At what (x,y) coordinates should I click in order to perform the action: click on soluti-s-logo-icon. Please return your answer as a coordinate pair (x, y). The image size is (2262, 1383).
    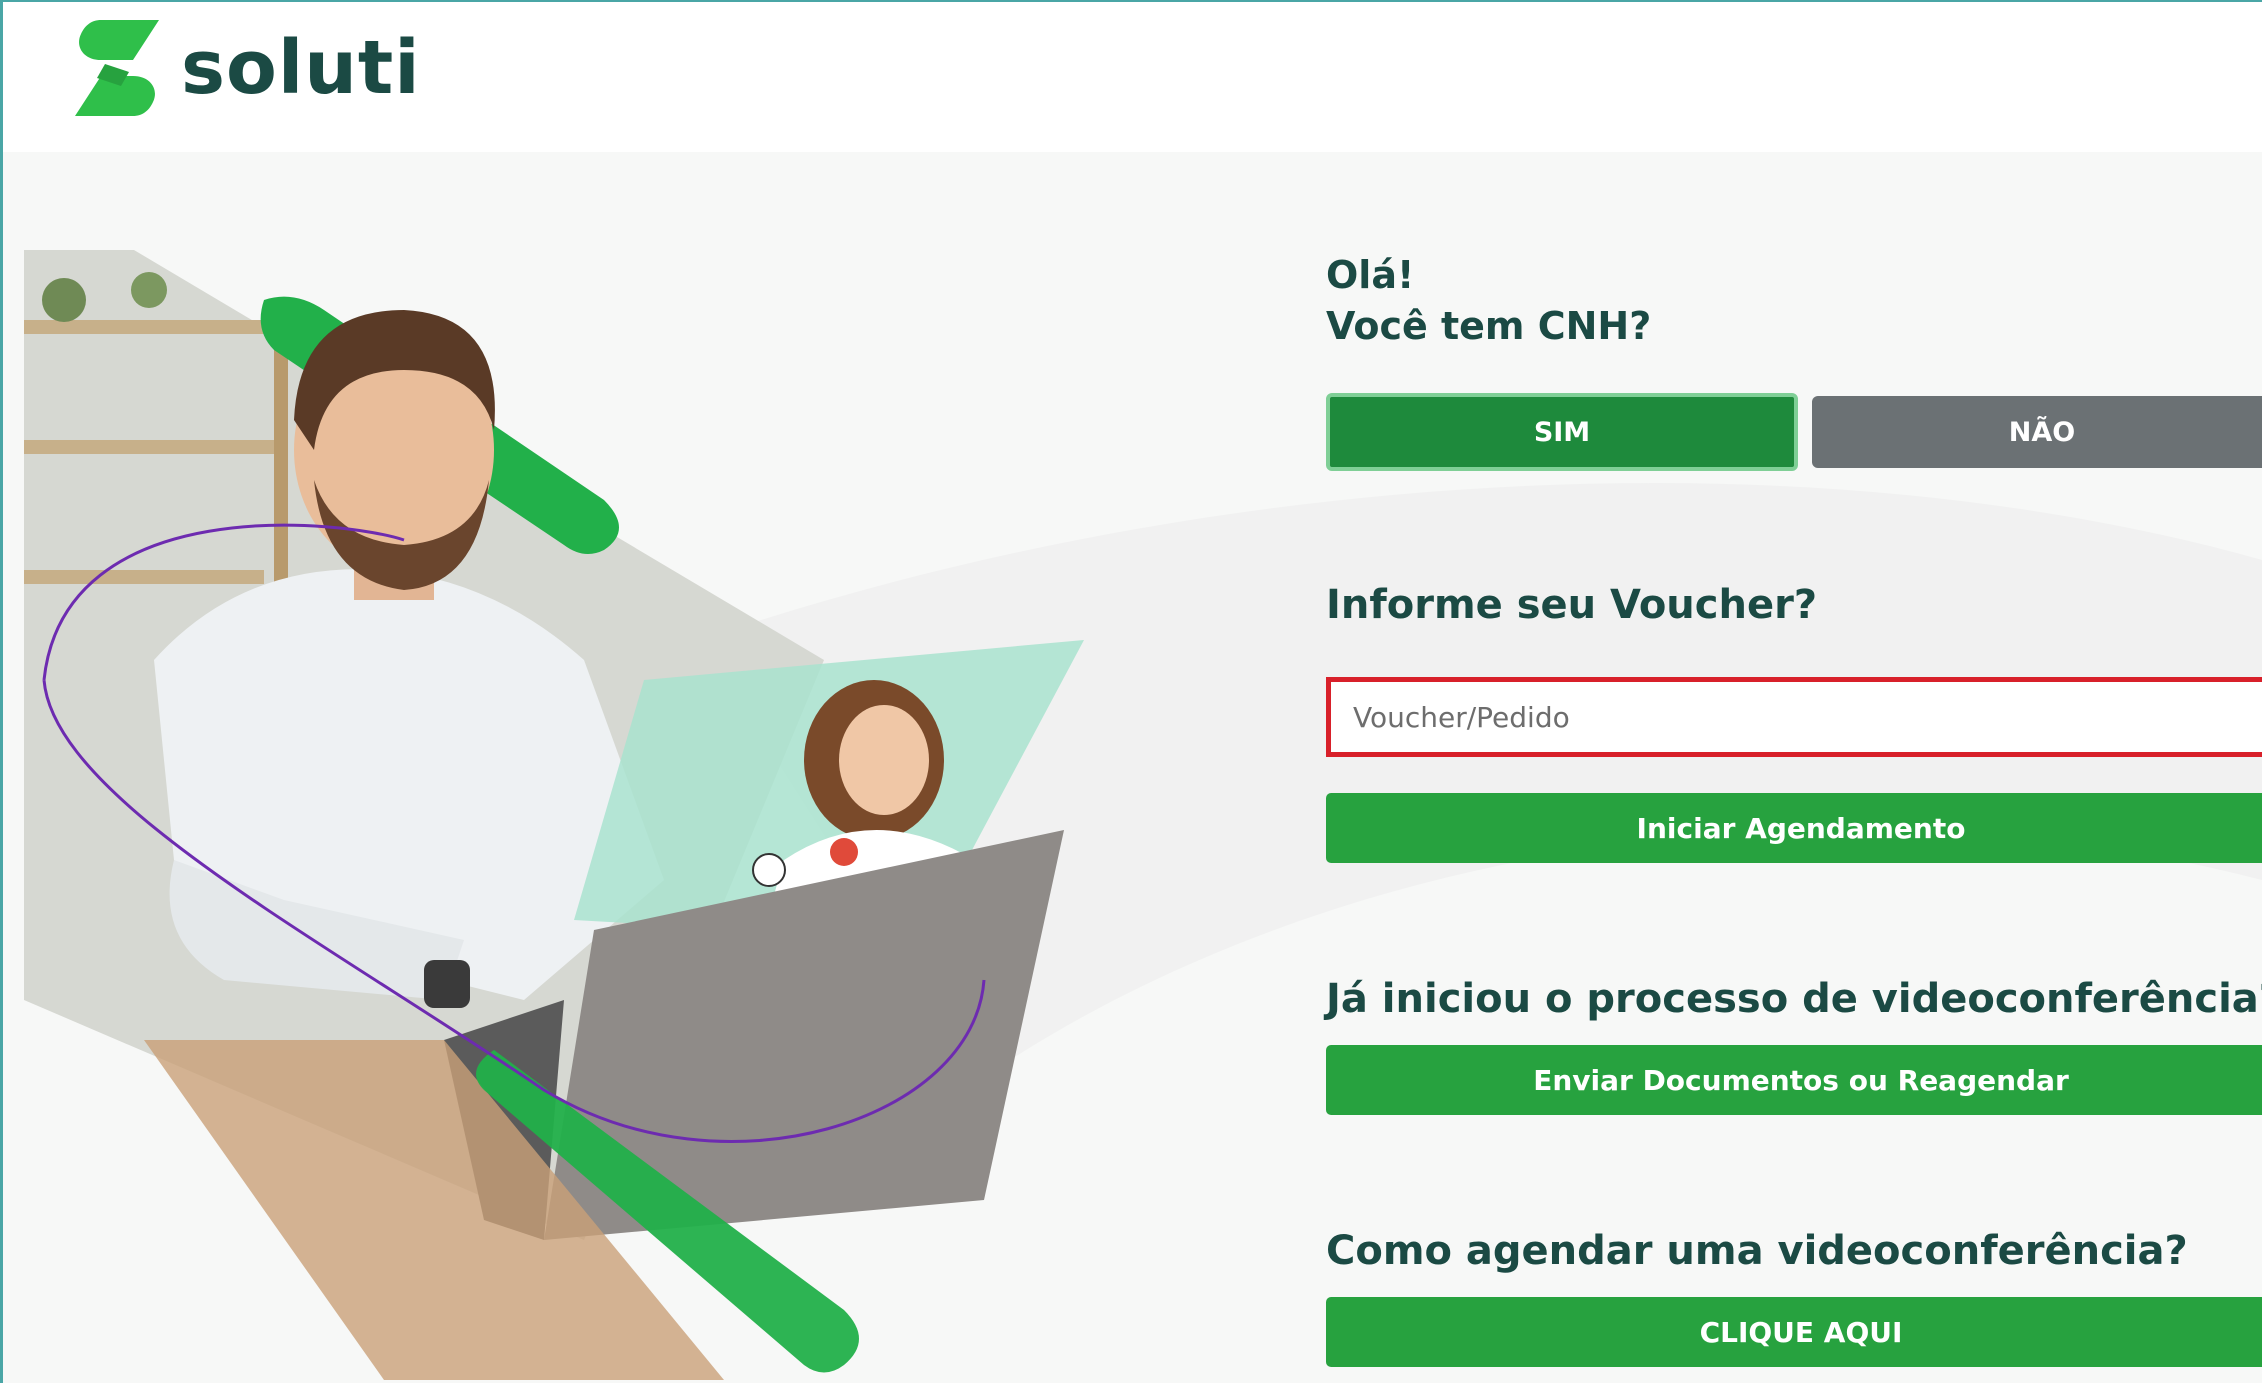
    Looking at the image, I should click on (117, 68).